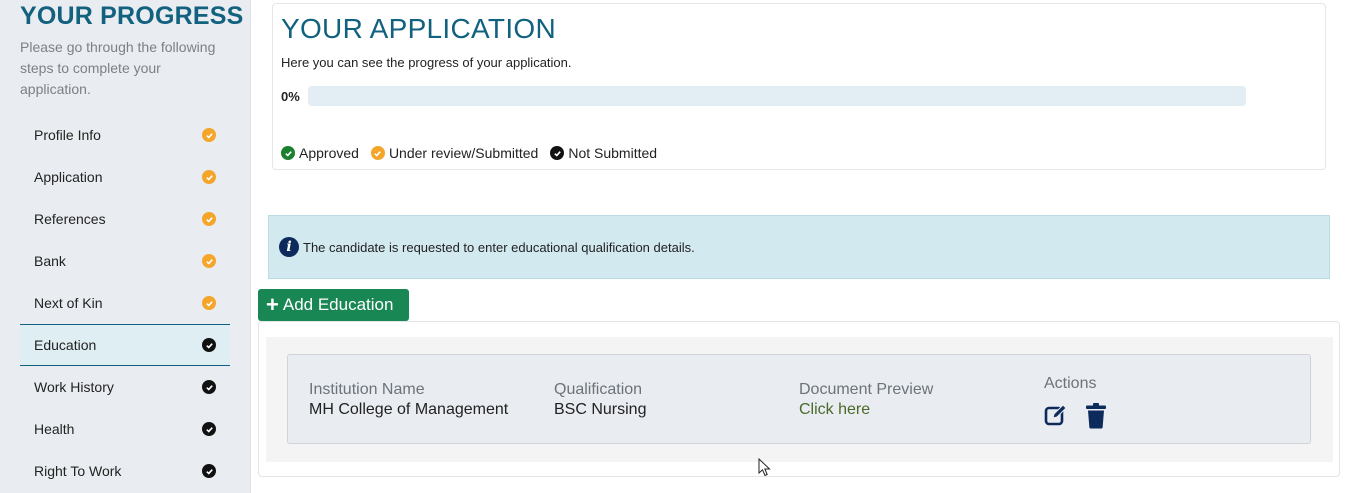 The width and height of the screenshot is (1349, 493). Describe the element at coordinates (419, 28) in the screenshot. I see `application-title: YOUR APPLICATION` at that location.